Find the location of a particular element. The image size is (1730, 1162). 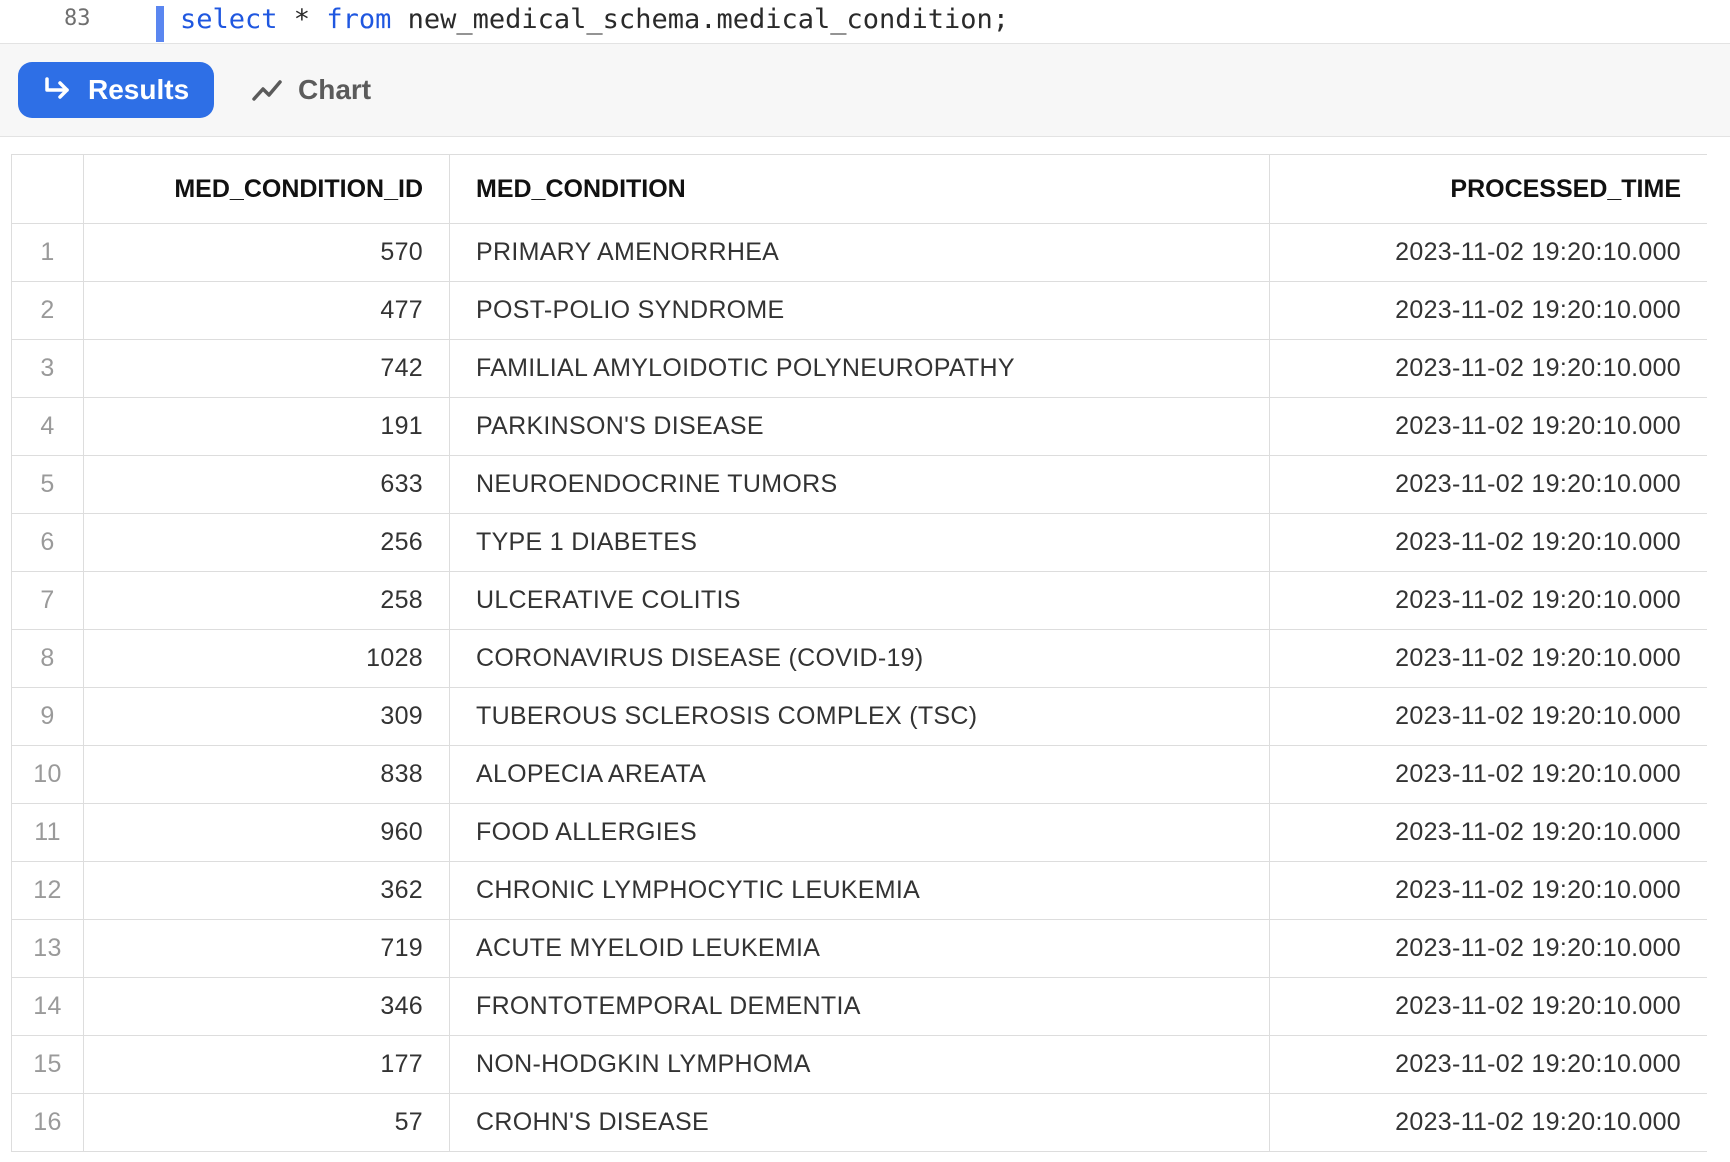

cell-med-condition: FAMILIAL AMYLOIDOTIC POLYNEUROPATHY is located at coordinates (859, 368).